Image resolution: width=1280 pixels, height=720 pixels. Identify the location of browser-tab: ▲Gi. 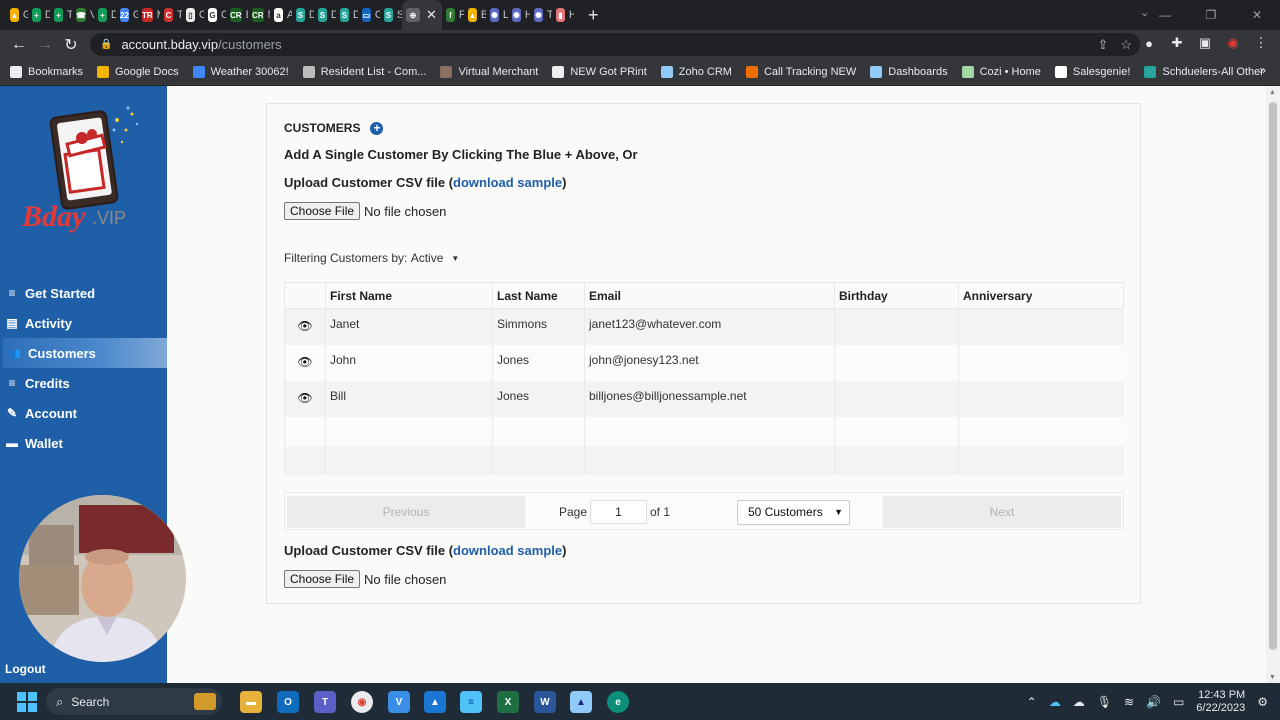
(17, 15).